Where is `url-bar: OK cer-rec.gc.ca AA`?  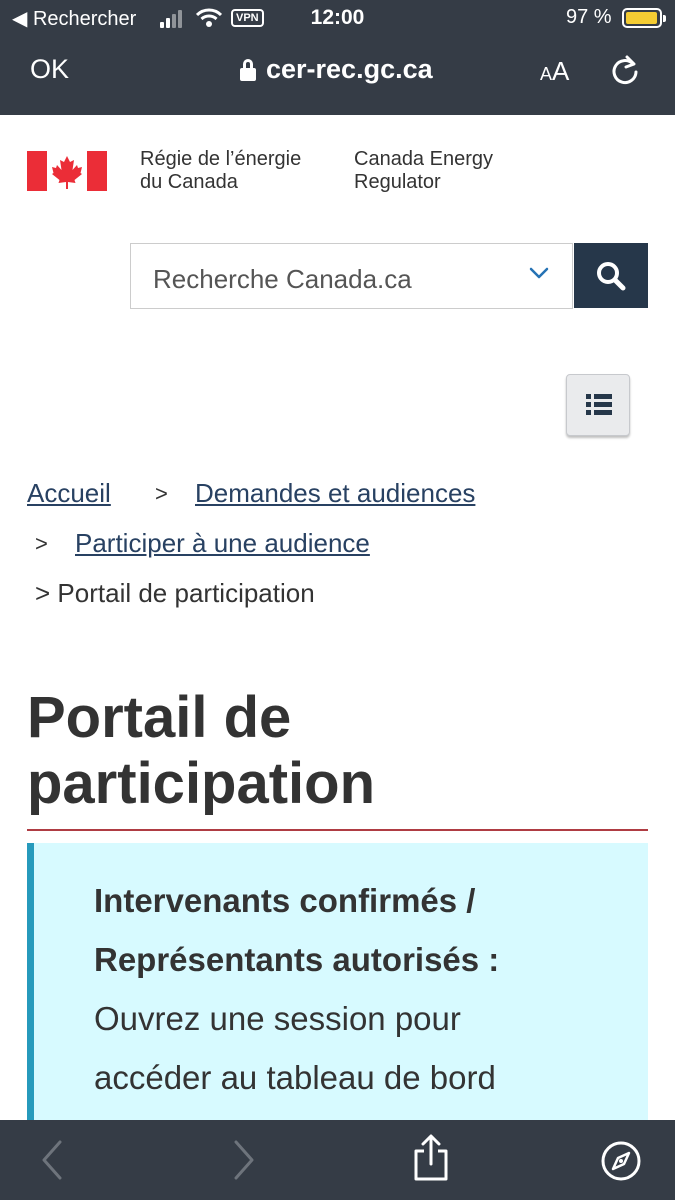 url-bar: OK cer-rec.gc.ca AA is located at coordinates (337, 76).